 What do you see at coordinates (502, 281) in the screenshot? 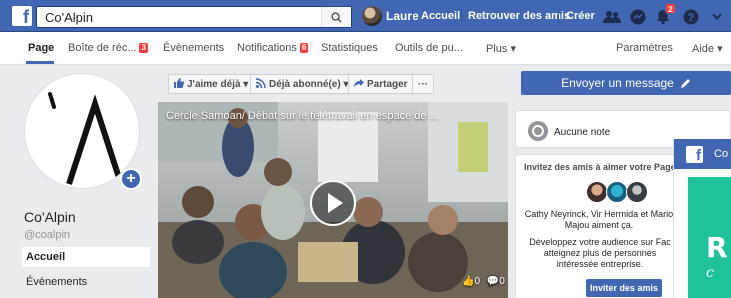
I see `video-comment-count: 0` at bounding box center [502, 281].